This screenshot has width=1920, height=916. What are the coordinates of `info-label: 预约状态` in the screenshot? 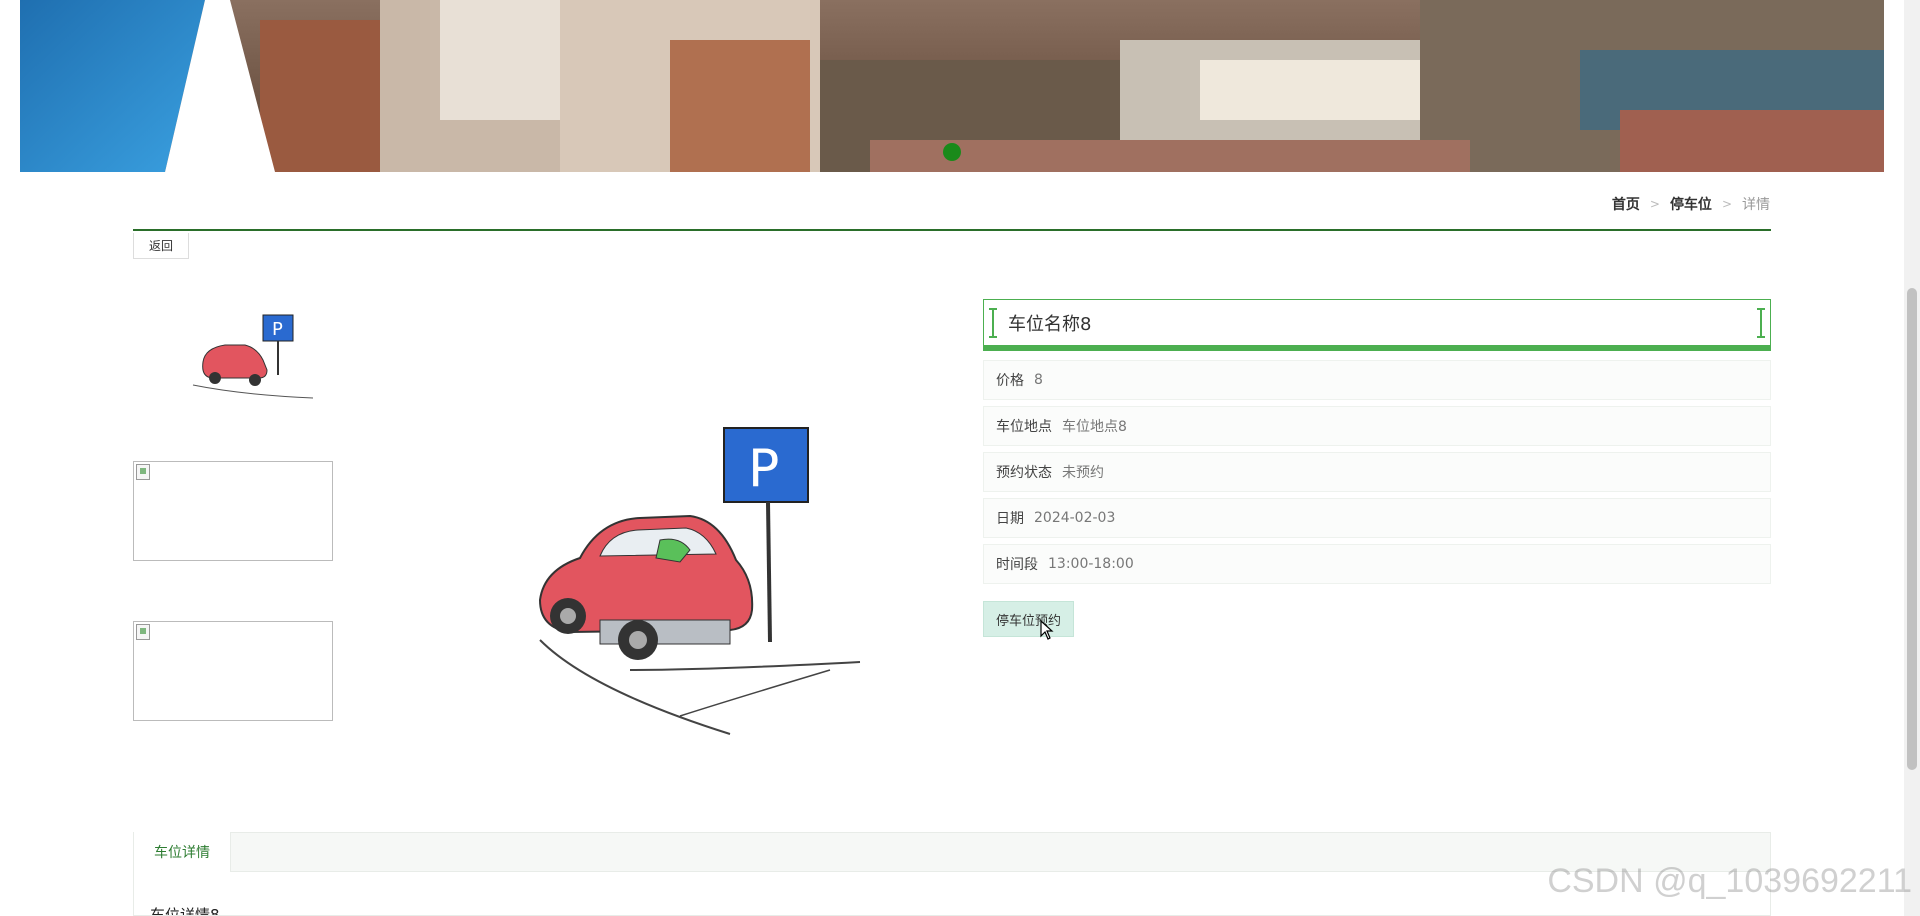 It's located at (1024, 473).